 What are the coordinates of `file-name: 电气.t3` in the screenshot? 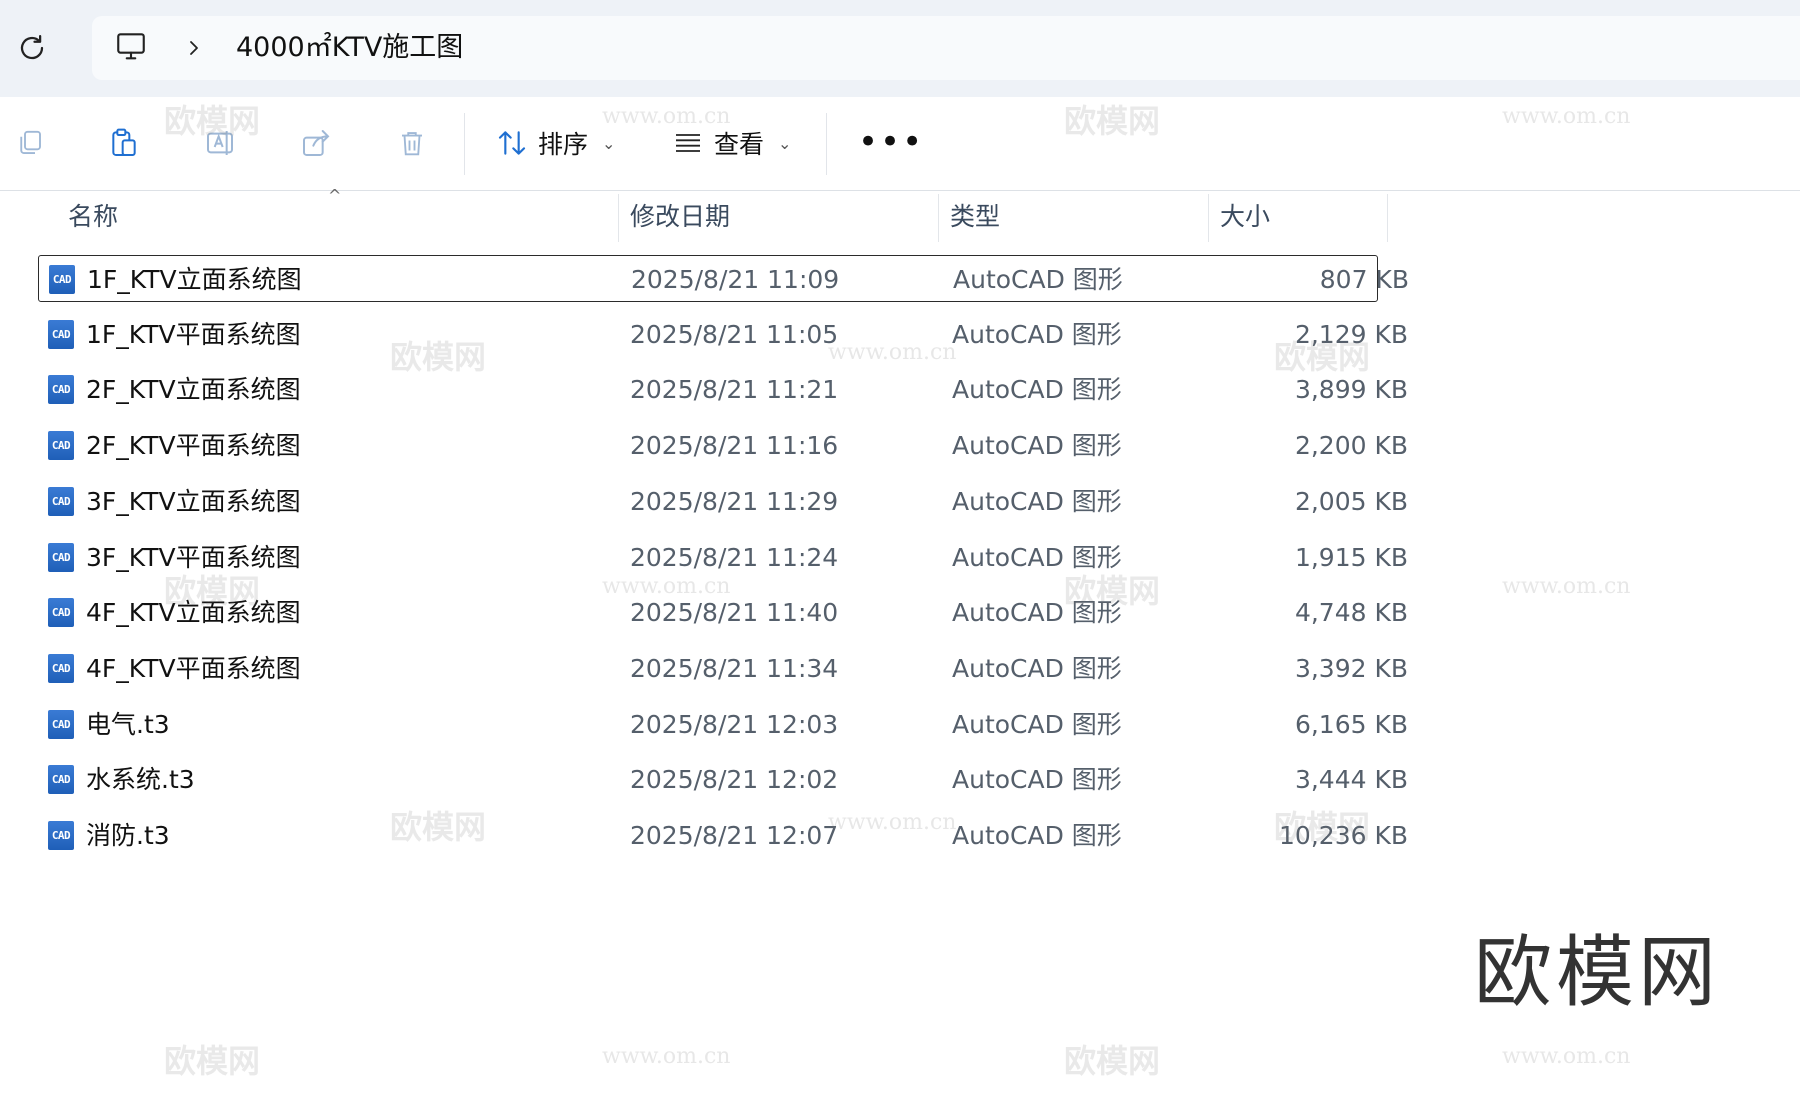 It's located at (128, 724).